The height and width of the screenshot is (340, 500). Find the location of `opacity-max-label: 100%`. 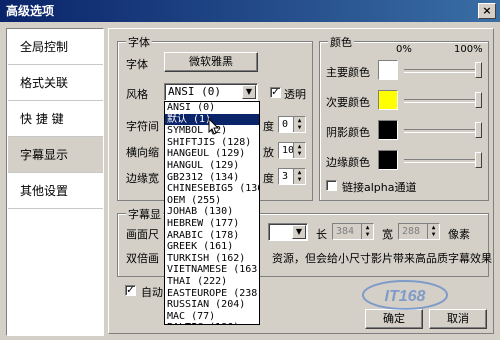

opacity-max-label: 100% is located at coordinates (468, 49).